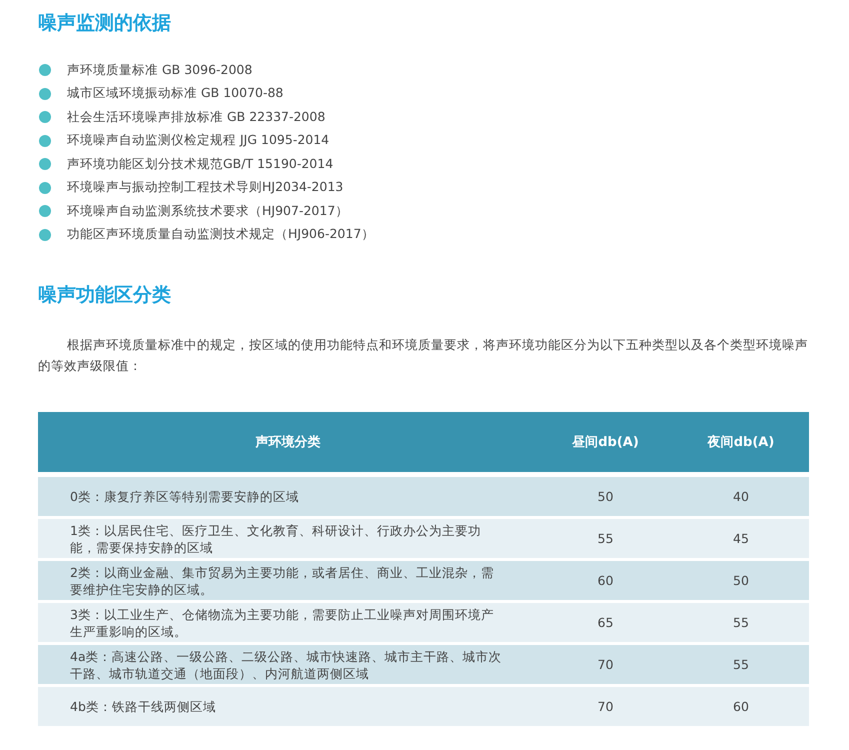  I want to click on day-limit-cell-text: 60, so click(605, 580).